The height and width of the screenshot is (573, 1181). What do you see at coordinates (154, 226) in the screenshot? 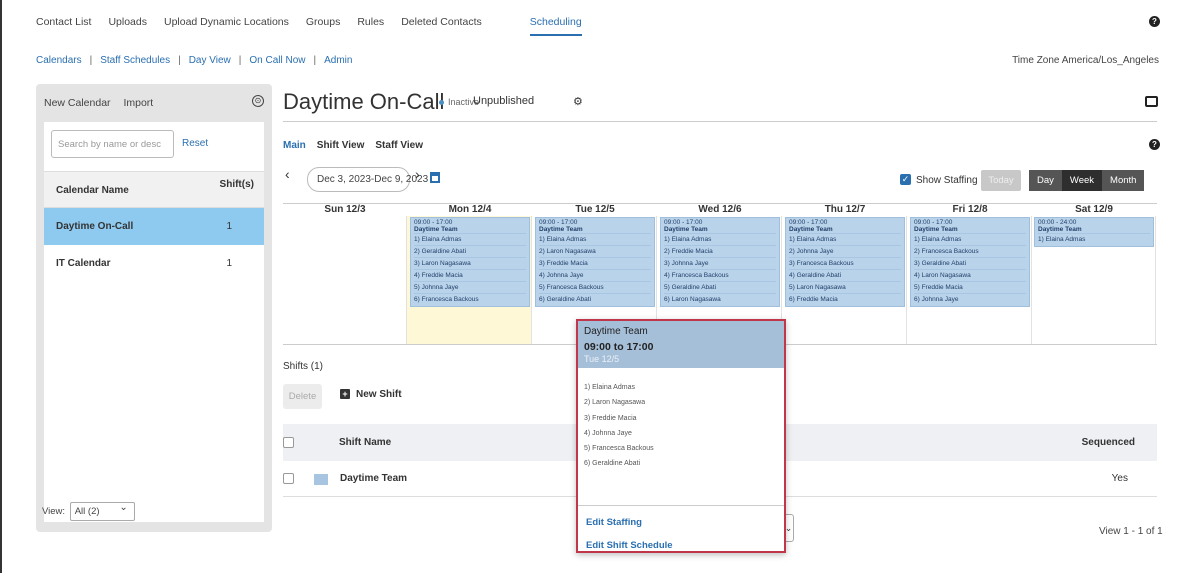
I see `calendar-row-selected: Daytime On-Call 1` at bounding box center [154, 226].